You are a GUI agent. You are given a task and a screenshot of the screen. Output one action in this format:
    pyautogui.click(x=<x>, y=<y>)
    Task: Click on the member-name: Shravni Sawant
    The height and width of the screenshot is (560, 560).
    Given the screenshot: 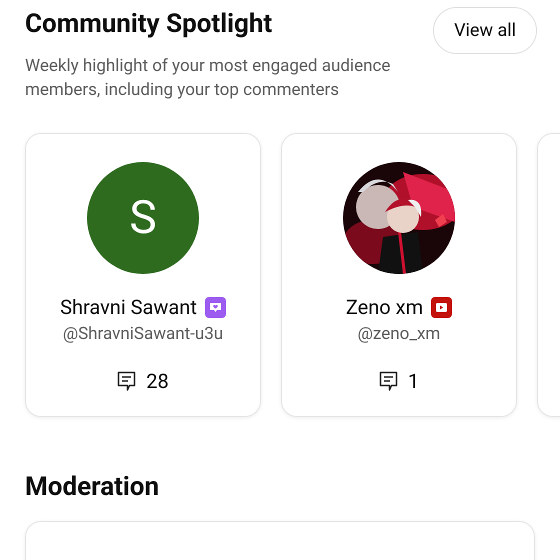 What is the action you would take?
    pyautogui.click(x=128, y=307)
    